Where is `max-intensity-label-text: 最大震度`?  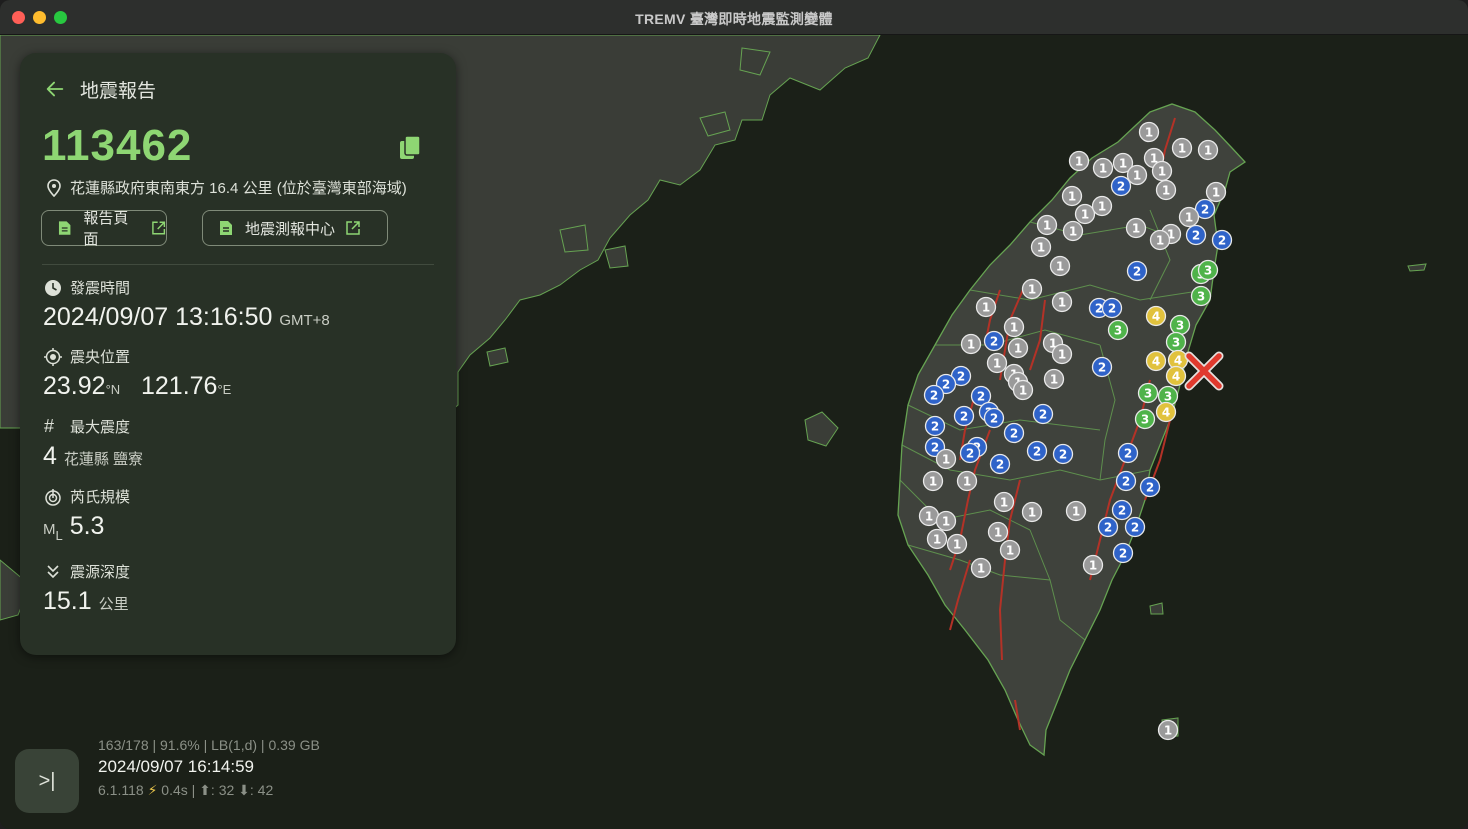
max-intensity-label-text: 最大震度 is located at coordinates (100, 427).